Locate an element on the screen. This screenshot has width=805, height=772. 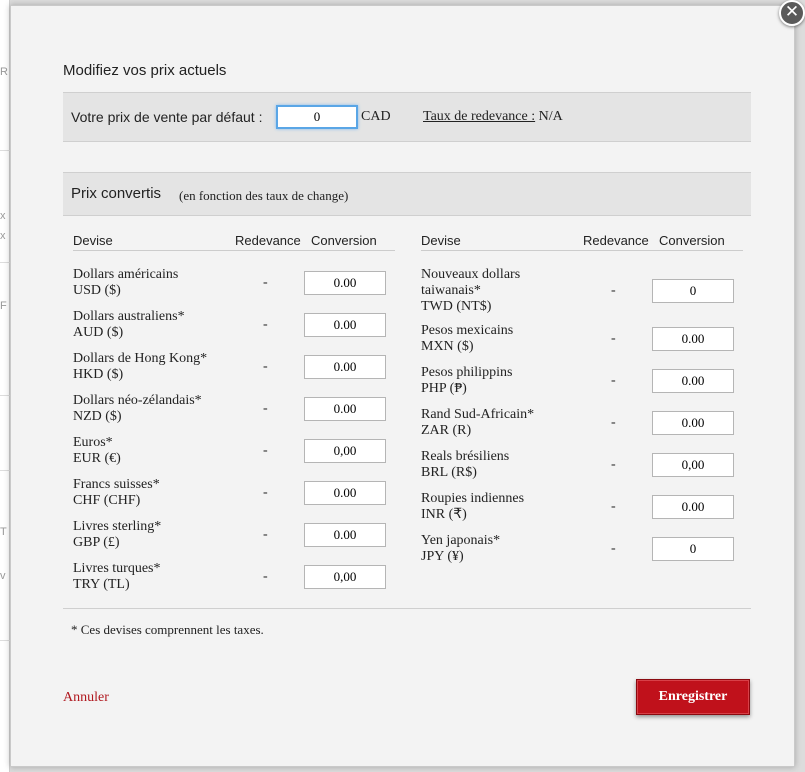
currency-label: Roupies indiennes is located at coordinates (473, 498).